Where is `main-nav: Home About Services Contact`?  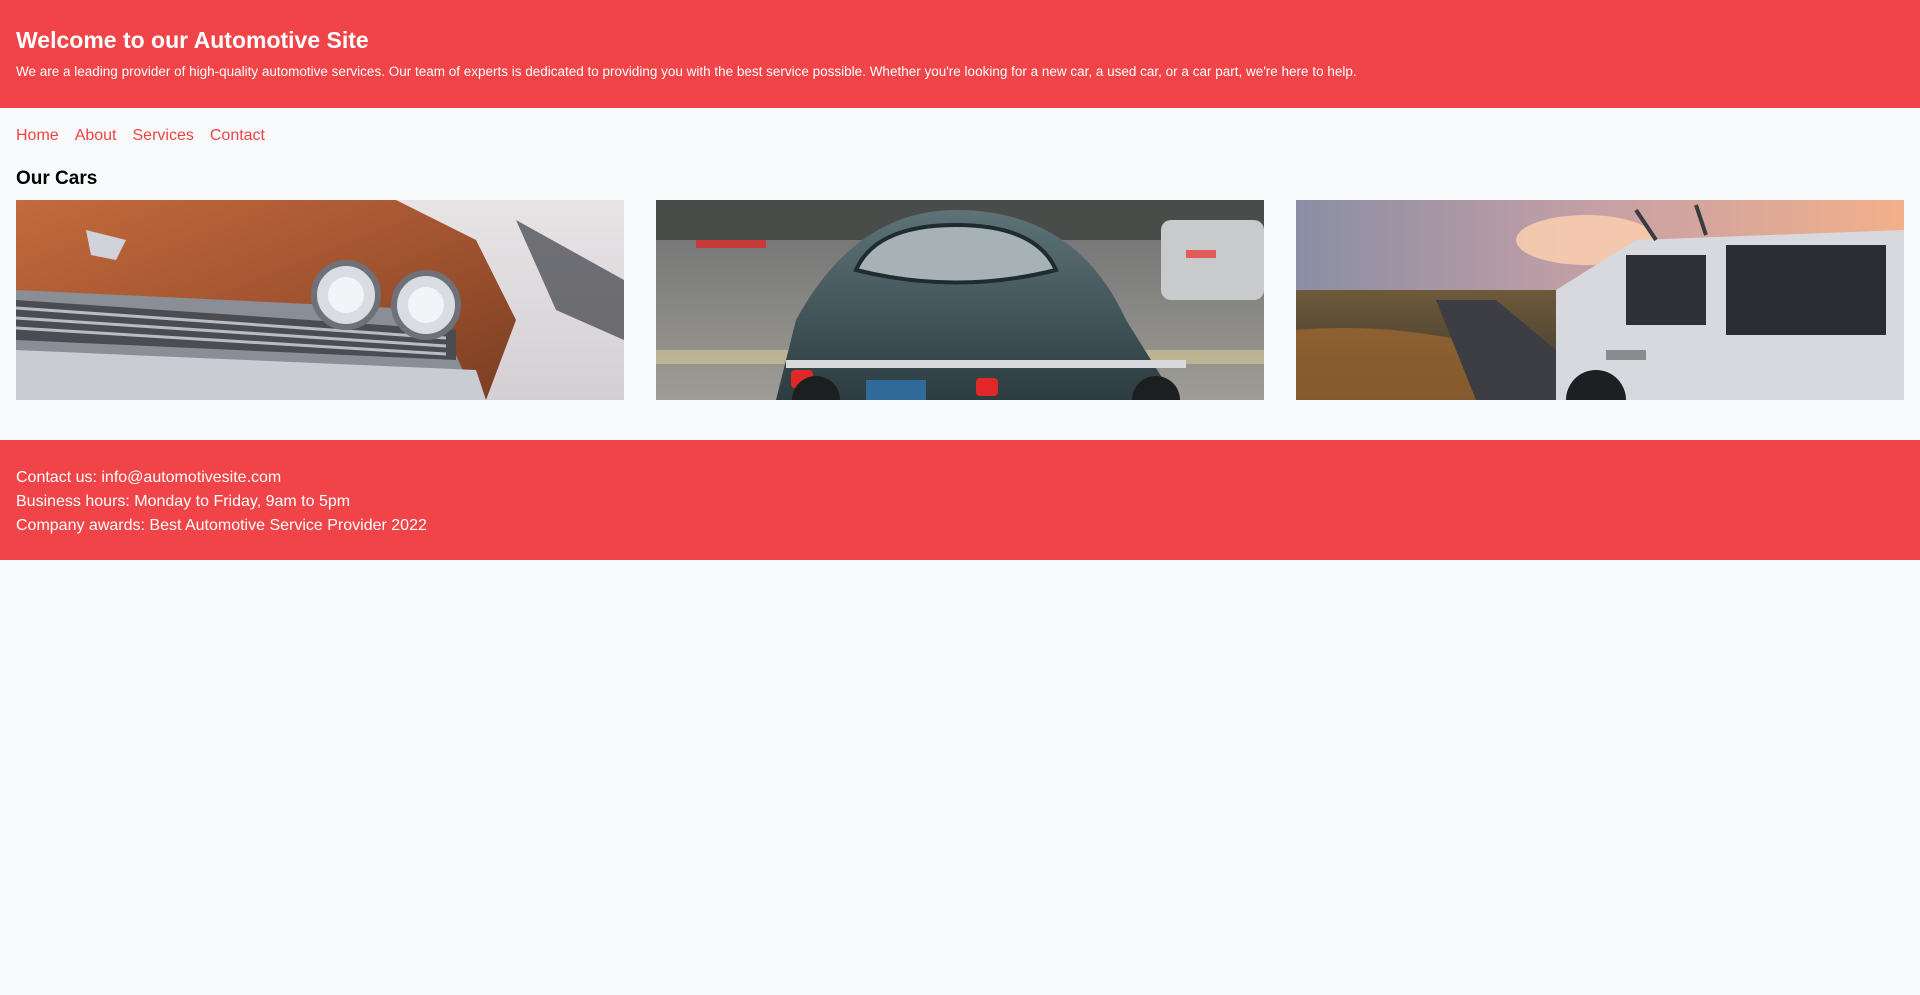
main-nav: Home About Services Contact is located at coordinates (960, 134).